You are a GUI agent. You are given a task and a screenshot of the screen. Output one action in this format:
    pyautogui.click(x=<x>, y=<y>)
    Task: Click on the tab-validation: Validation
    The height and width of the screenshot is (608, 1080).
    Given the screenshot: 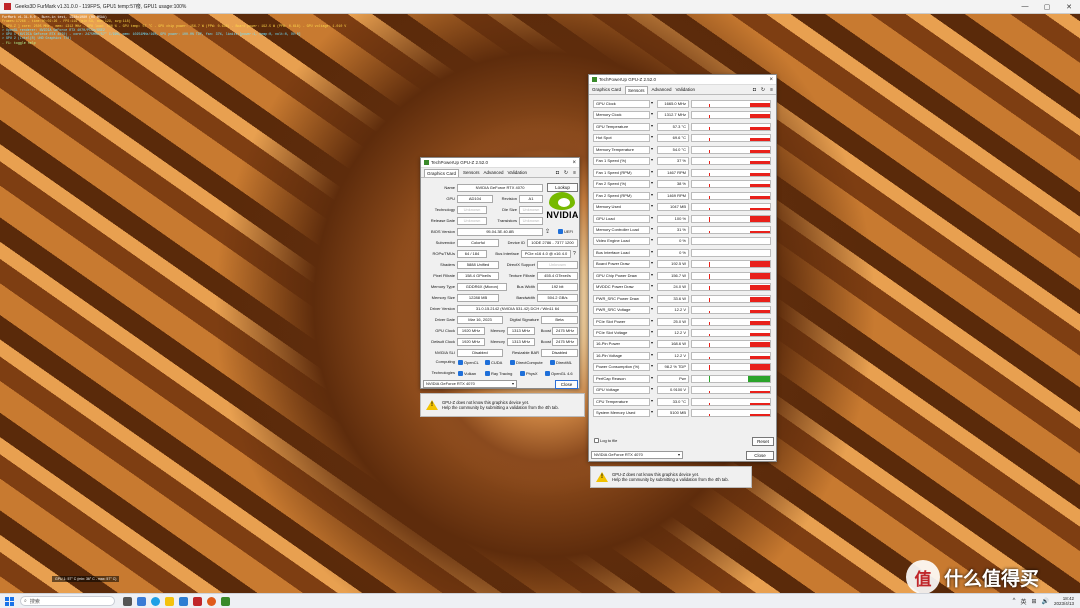 What is the action you would take?
    pyautogui.click(x=685, y=89)
    